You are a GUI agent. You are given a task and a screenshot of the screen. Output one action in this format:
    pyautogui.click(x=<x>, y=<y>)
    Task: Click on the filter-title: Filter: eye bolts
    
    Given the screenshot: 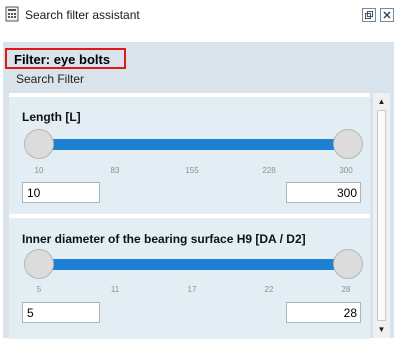 What is the action you would take?
    pyautogui.click(x=65, y=58)
    